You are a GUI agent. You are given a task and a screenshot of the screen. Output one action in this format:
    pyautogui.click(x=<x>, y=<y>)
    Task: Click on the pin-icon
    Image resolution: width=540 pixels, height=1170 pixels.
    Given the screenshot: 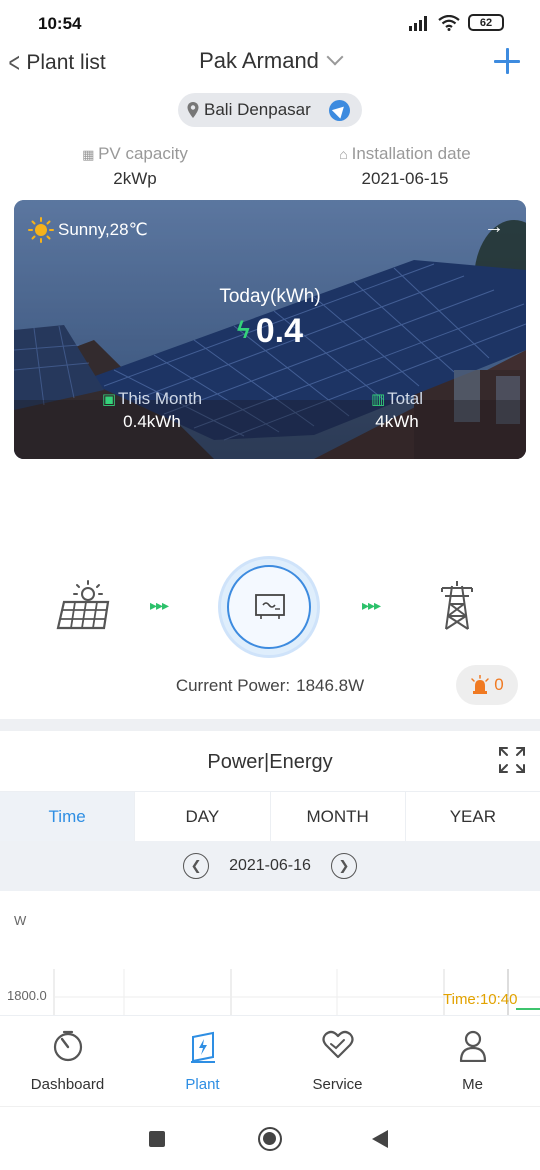 What is the action you would take?
    pyautogui.click(x=193, y=110)
    